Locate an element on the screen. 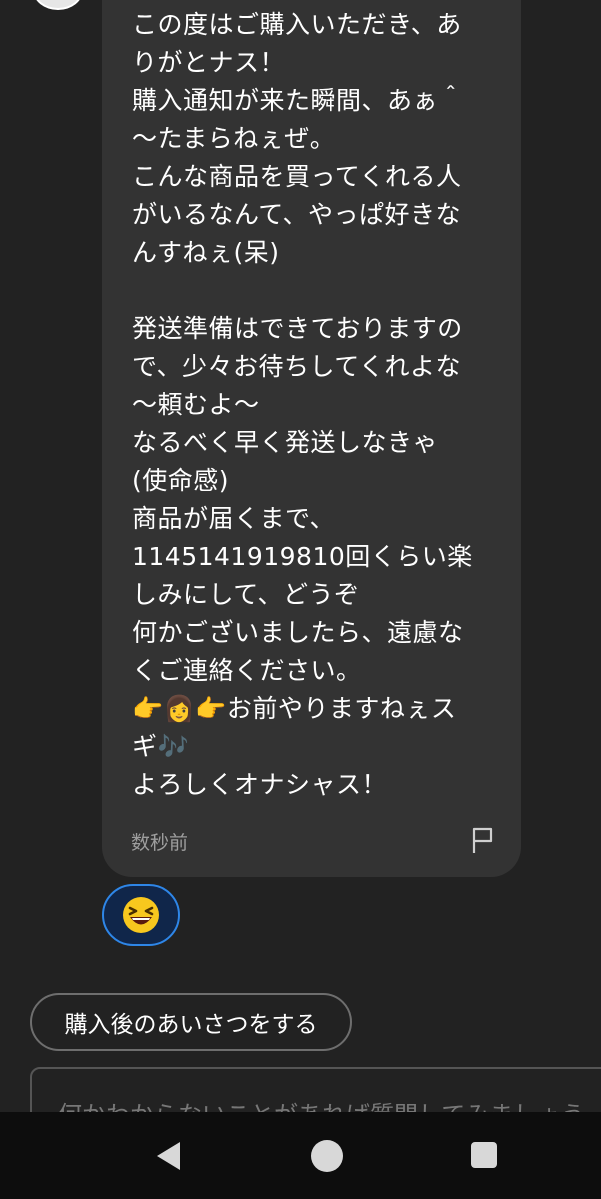 The width and height of the screenshot is (601, 1199). message-line: 発送準備はできておりますの is located at coordinates (297, 328).